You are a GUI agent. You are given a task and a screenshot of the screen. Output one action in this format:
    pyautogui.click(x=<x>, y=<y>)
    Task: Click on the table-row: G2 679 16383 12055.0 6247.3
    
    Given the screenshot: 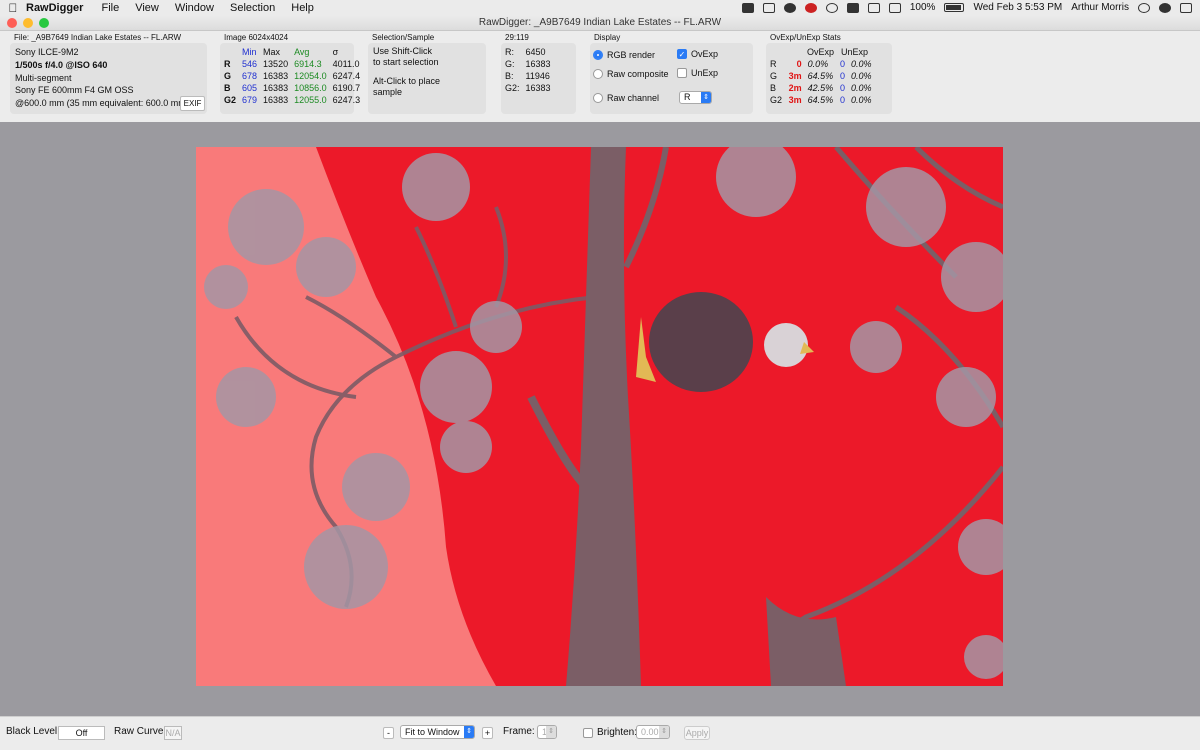 What is the action you would take?
    pyautogui.click(x=292, y=100)
    